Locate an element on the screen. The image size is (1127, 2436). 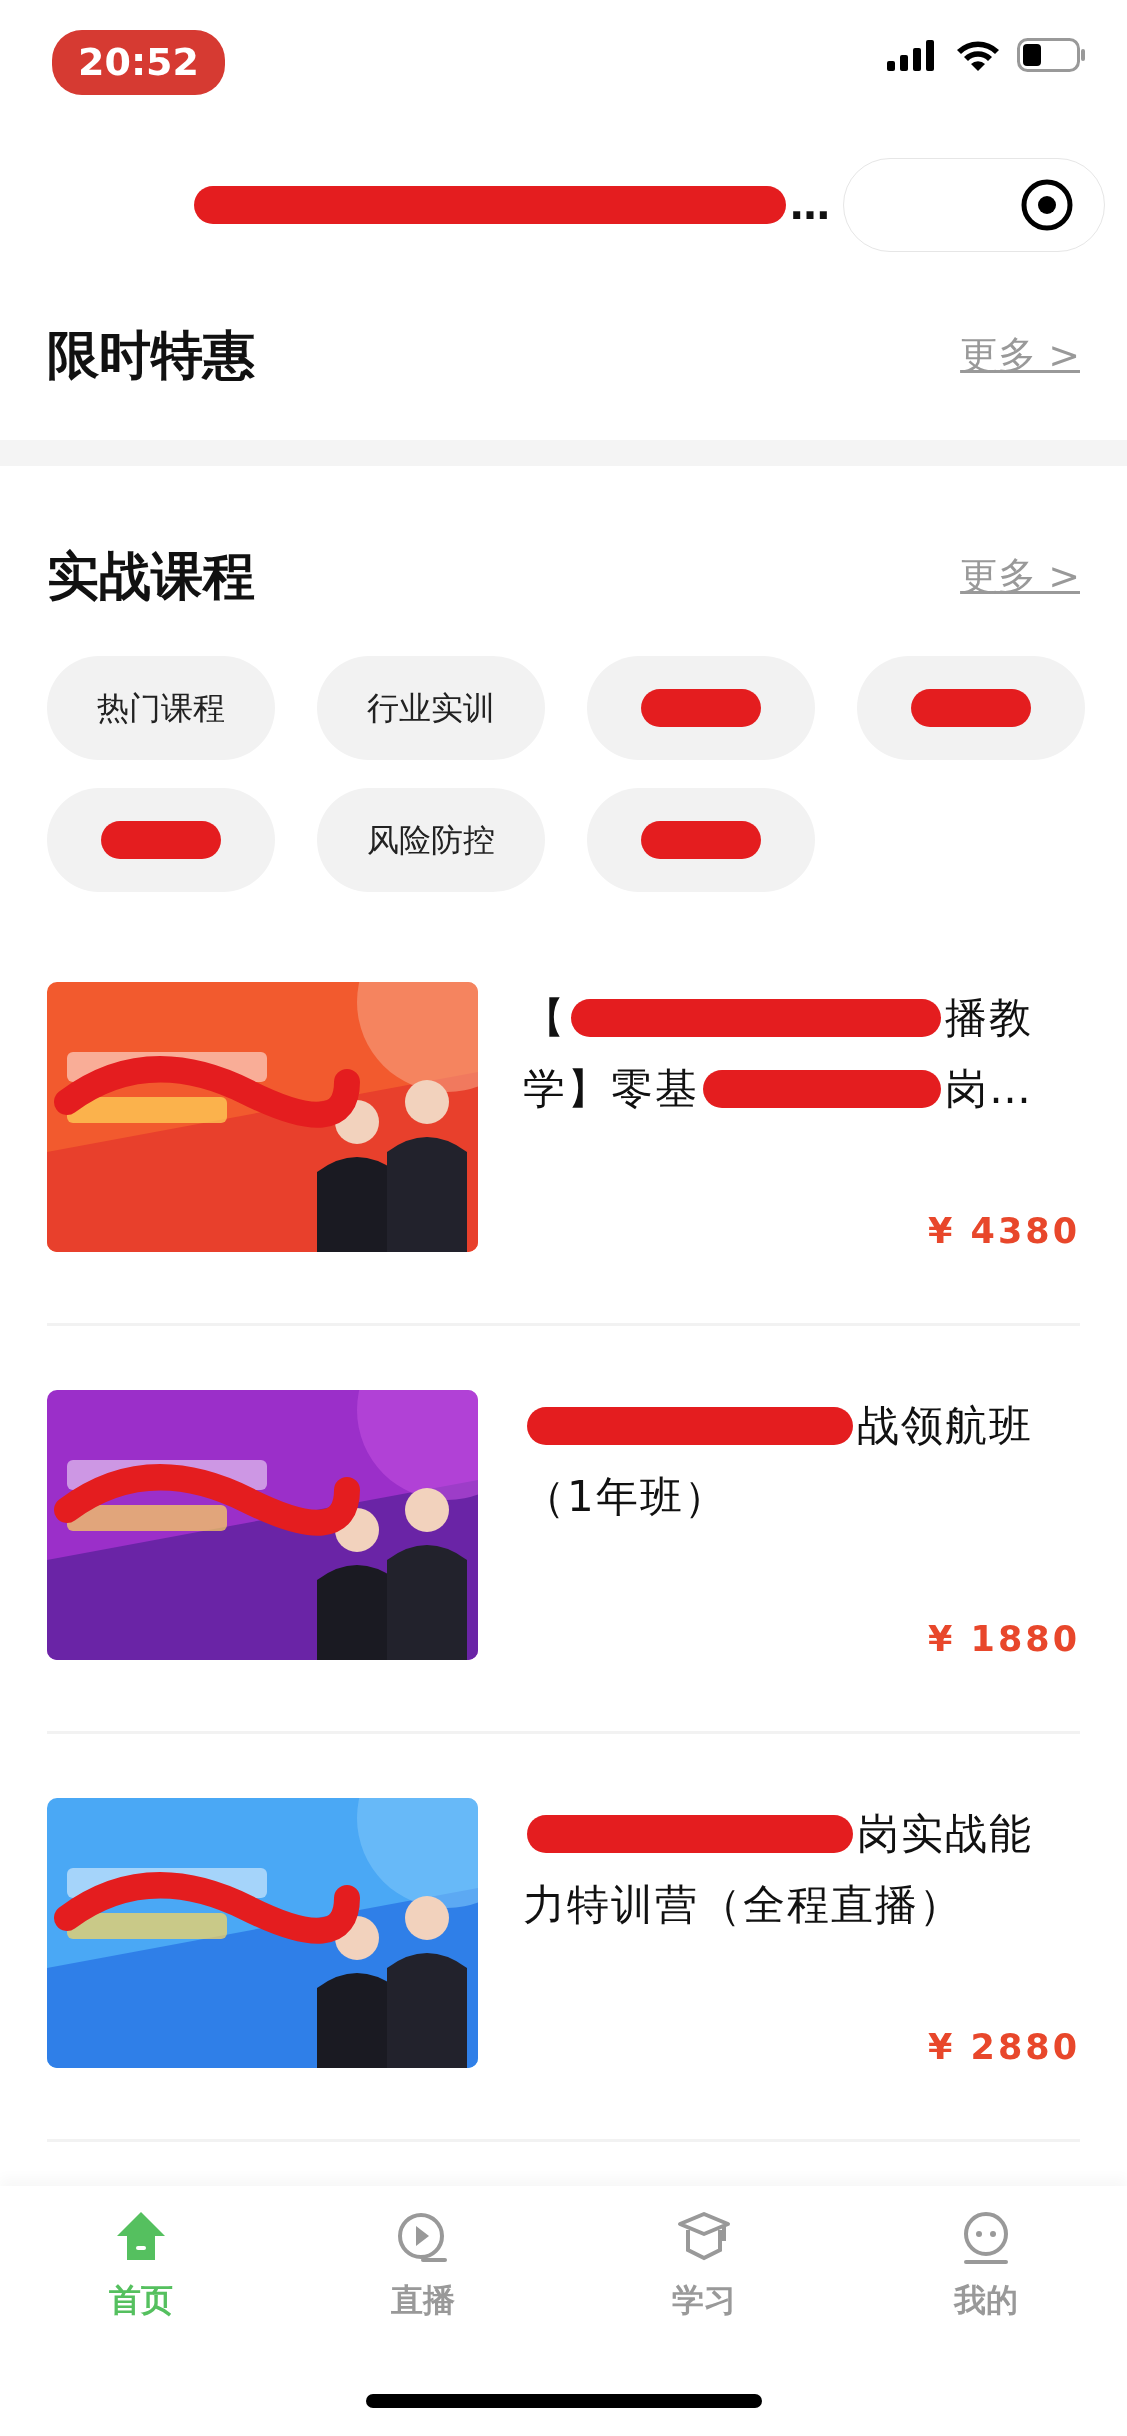
category-chip: 行业实训 is located at coordinates (431, 708).